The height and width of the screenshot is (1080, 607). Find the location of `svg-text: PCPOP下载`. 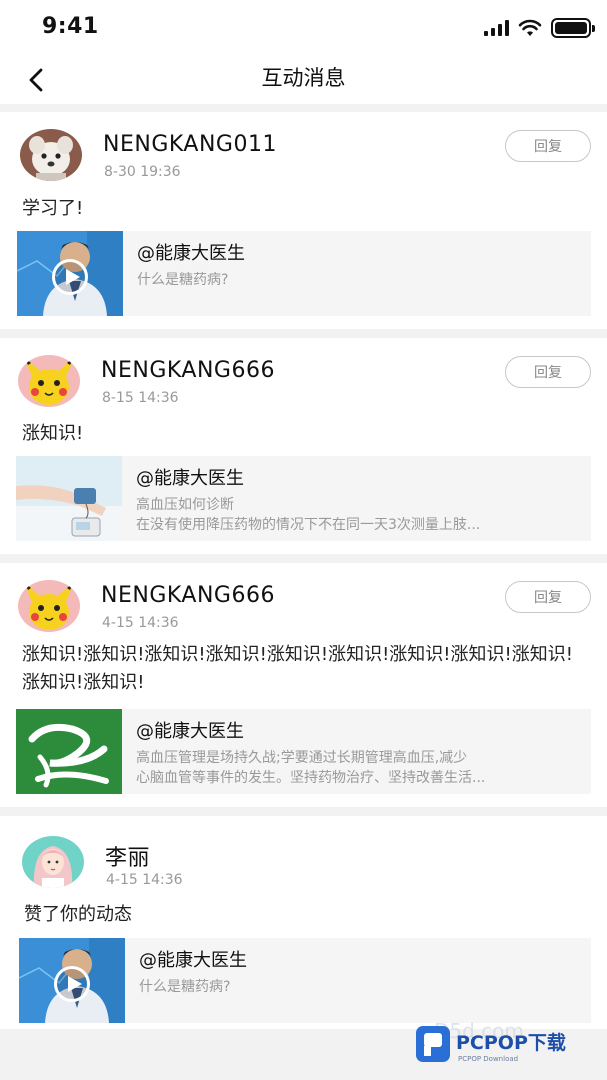

svg-text: PCPOP下载 is located at coordinates (511, 1042).